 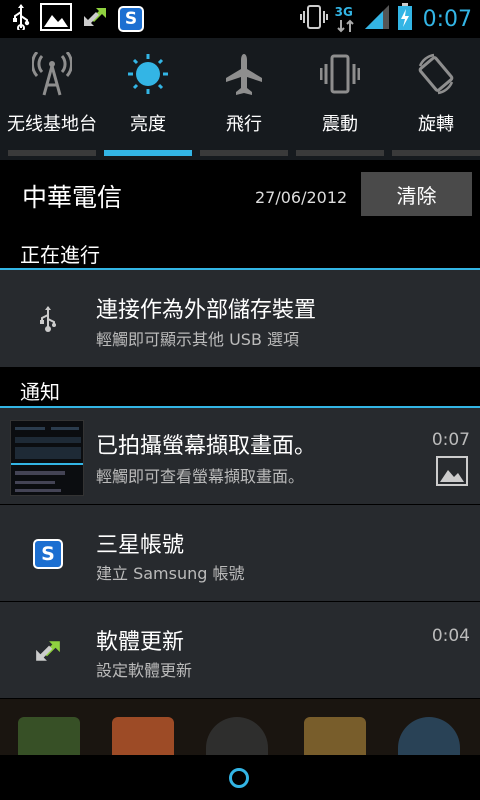 I want to click on apps-launcher-icon, so click(x=237, y=736).